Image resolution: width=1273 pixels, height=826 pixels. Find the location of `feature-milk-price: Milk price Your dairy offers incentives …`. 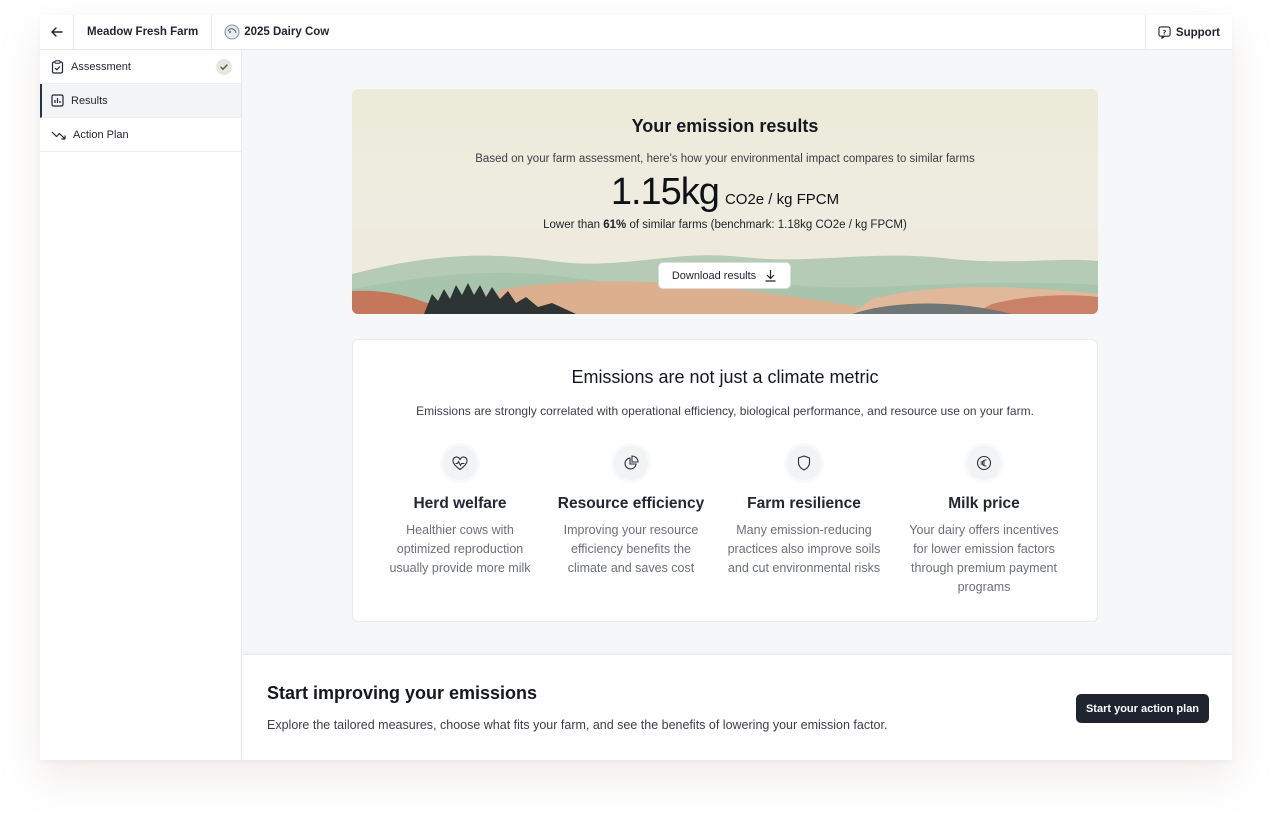

feature-milk-price: Milk price Your dairy offers incentives … is located at coordinates (984, 521).